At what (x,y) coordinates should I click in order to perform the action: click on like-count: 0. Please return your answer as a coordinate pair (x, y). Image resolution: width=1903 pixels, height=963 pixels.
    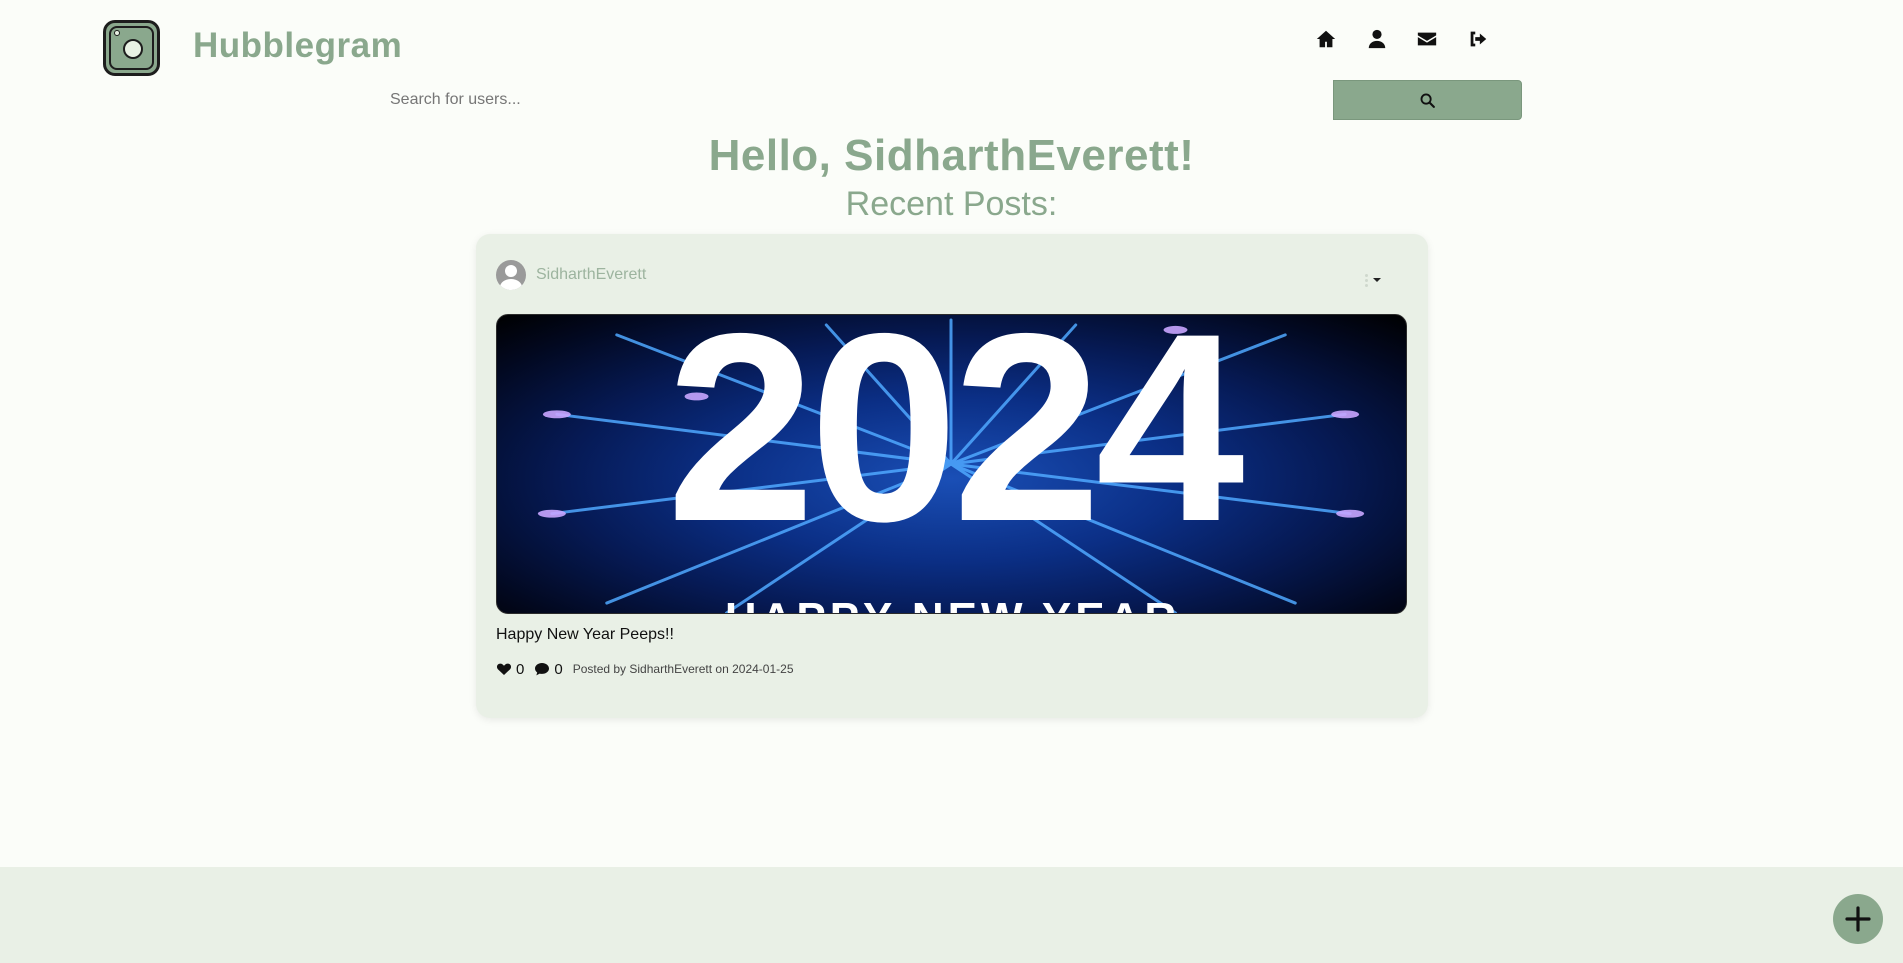
    Looking at the image, I should click on (520, 669).